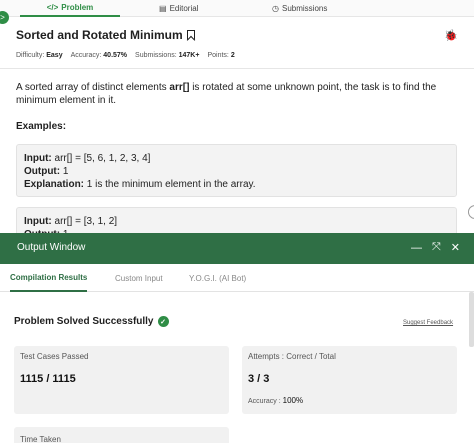 This screenshot has height=443, width=474. What do you see at coordinates (428, 323) in the screenshot?
I see `suggest-feedback-link: Suggest Feedback` at bounding box center [428, 323].